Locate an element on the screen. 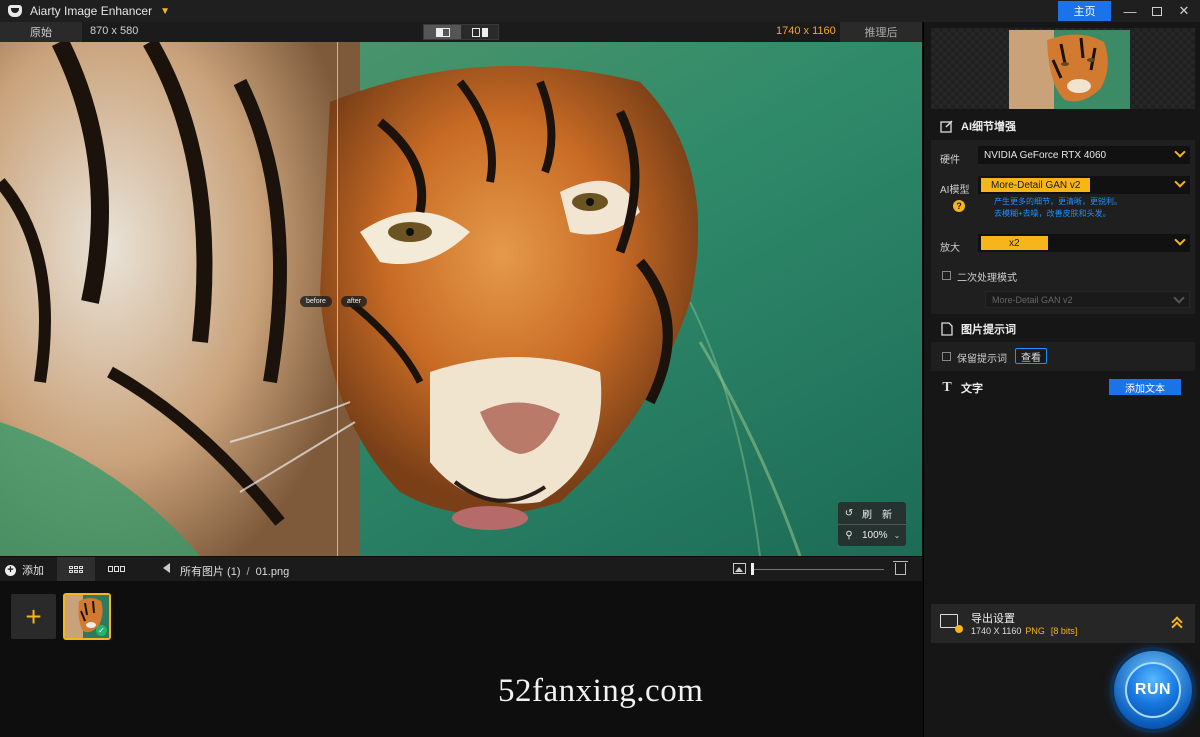 The image size is (1200, 737). breadcrumb: 所有图片 (1) / 01.png is located at coordinates (234, 571).